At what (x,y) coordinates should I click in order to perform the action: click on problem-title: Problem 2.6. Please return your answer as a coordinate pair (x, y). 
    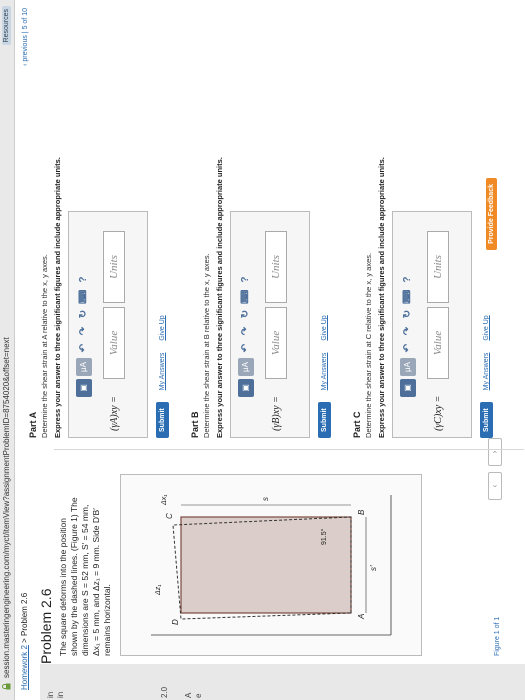
    Looking at the image, I should click on (46, 626).